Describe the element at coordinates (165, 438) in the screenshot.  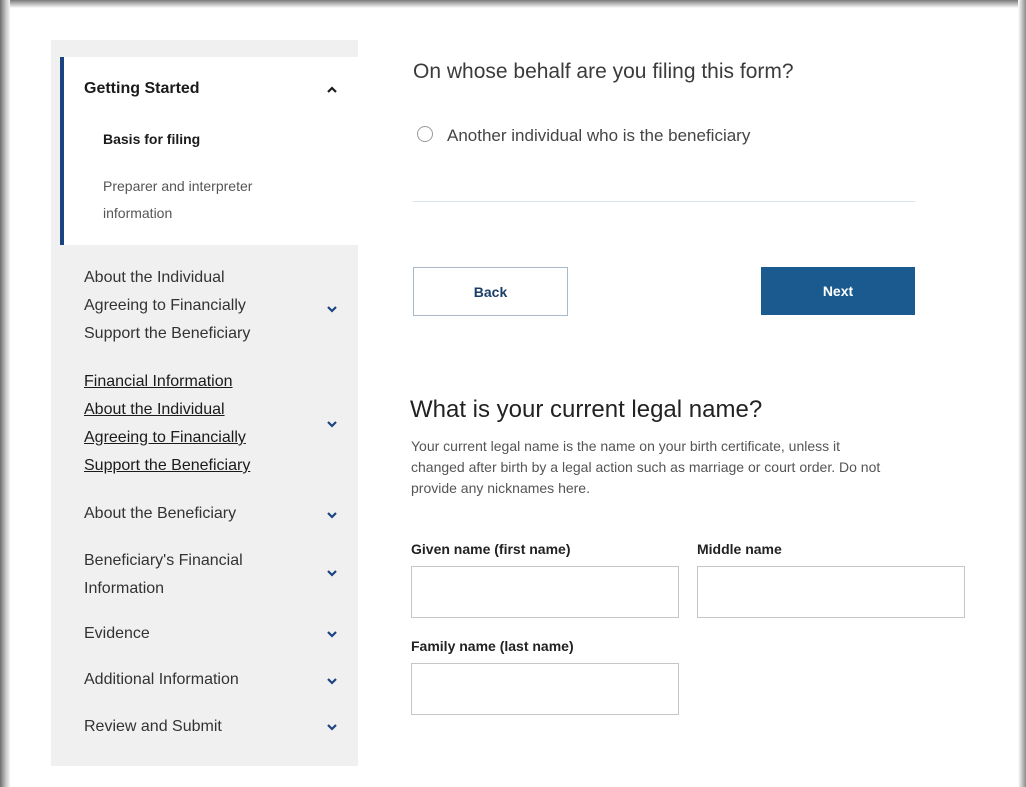
I see `sidebar-section-financial-info-line3: Agreeing to Financially` at that location.